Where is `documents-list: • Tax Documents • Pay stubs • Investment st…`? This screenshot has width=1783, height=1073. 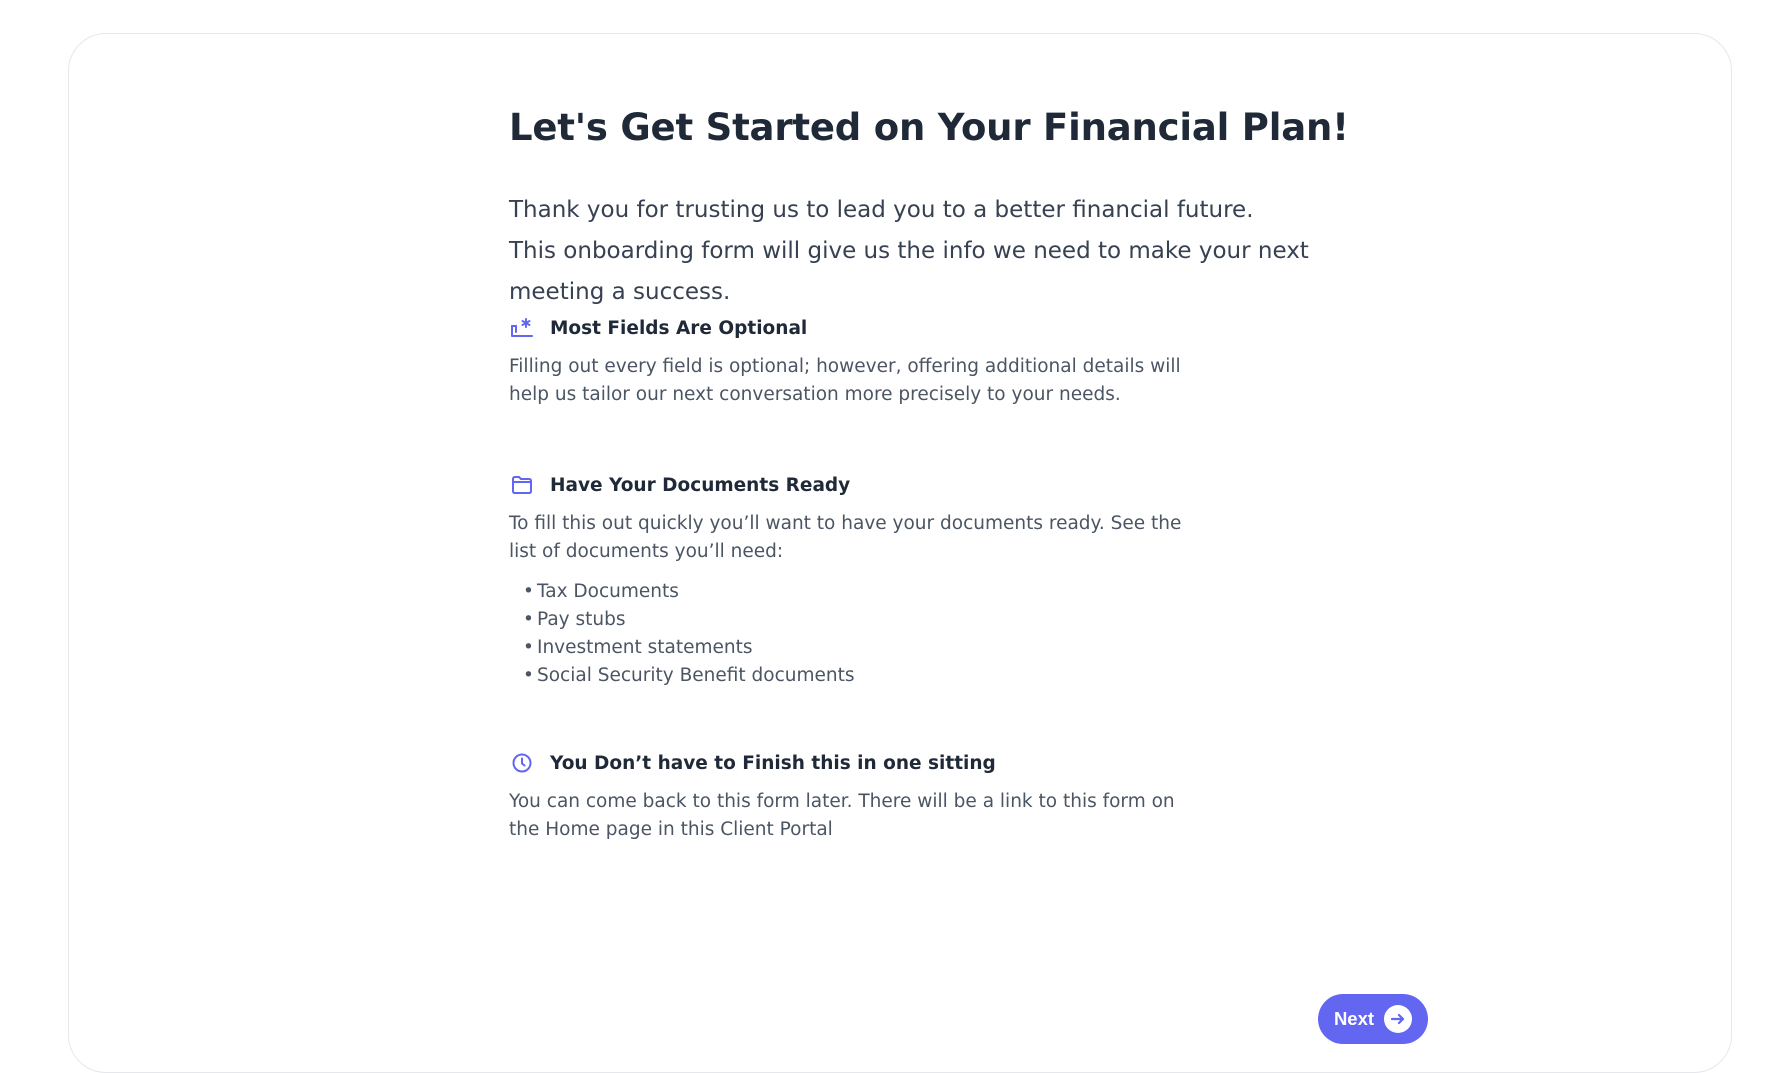
documents-list: • Tax Documents • Pay stubs • Investment st… is located at coordinates (869, 634).